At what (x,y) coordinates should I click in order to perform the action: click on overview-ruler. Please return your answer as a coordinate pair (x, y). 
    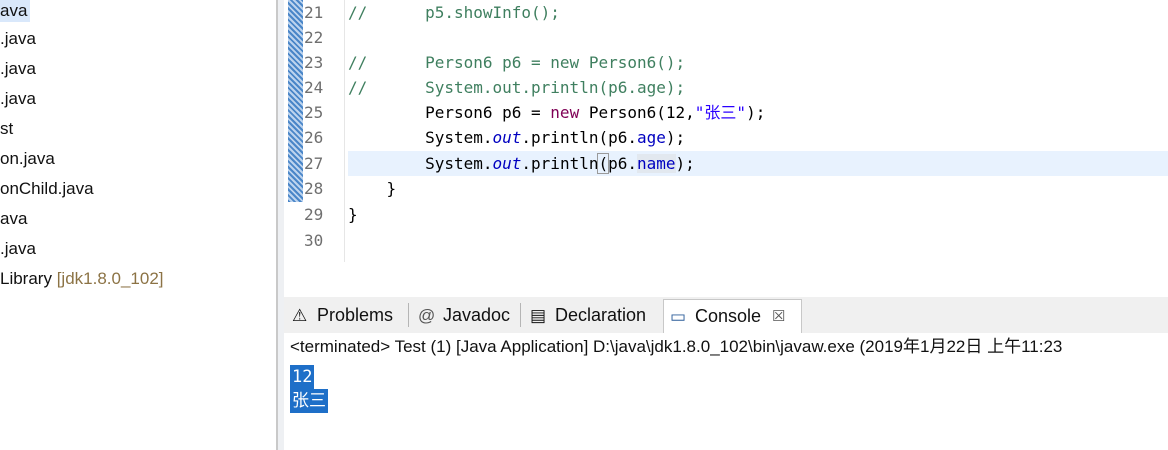
    Looking at the image, I should click on (294, 131).